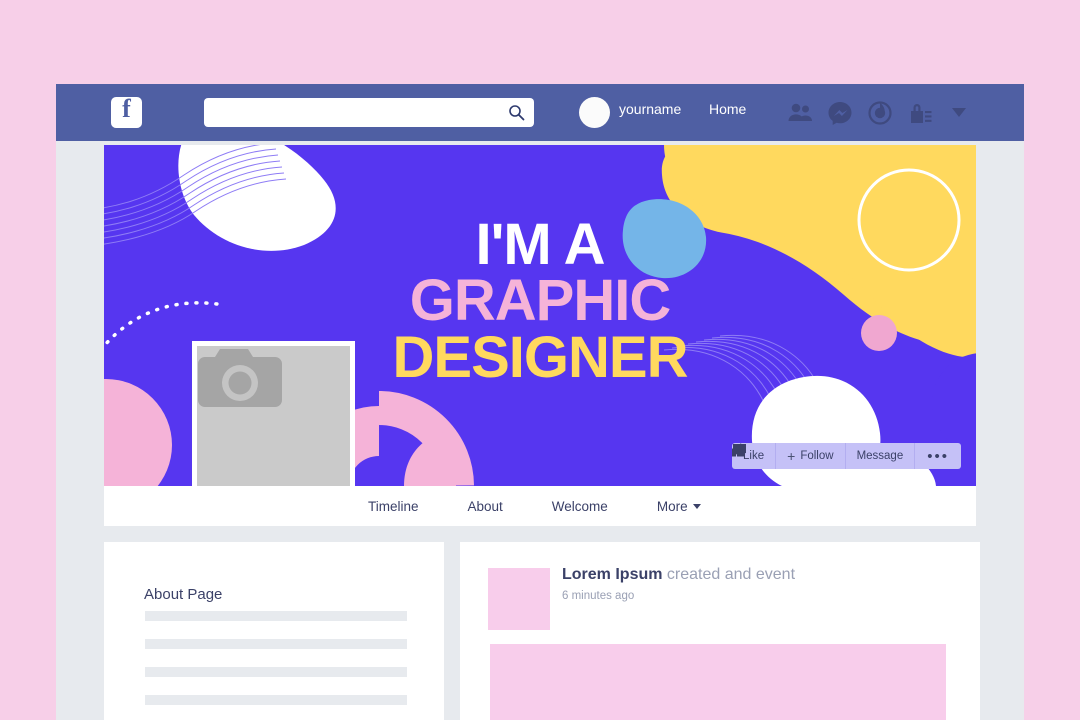 The height and width of the screenshot is (720, 1080). What do you see at coordinates (672, 506) in the screenshot?
I see `tab-more-label: More` at bounding box center [672, 506].